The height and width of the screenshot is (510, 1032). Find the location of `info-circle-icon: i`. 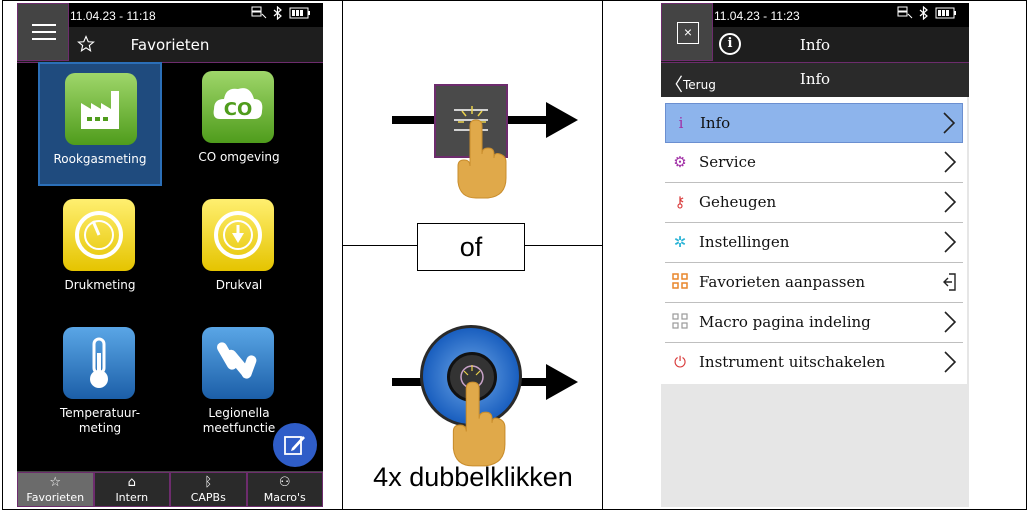

info-circle-icon: i is located at coordinates (730, 44).